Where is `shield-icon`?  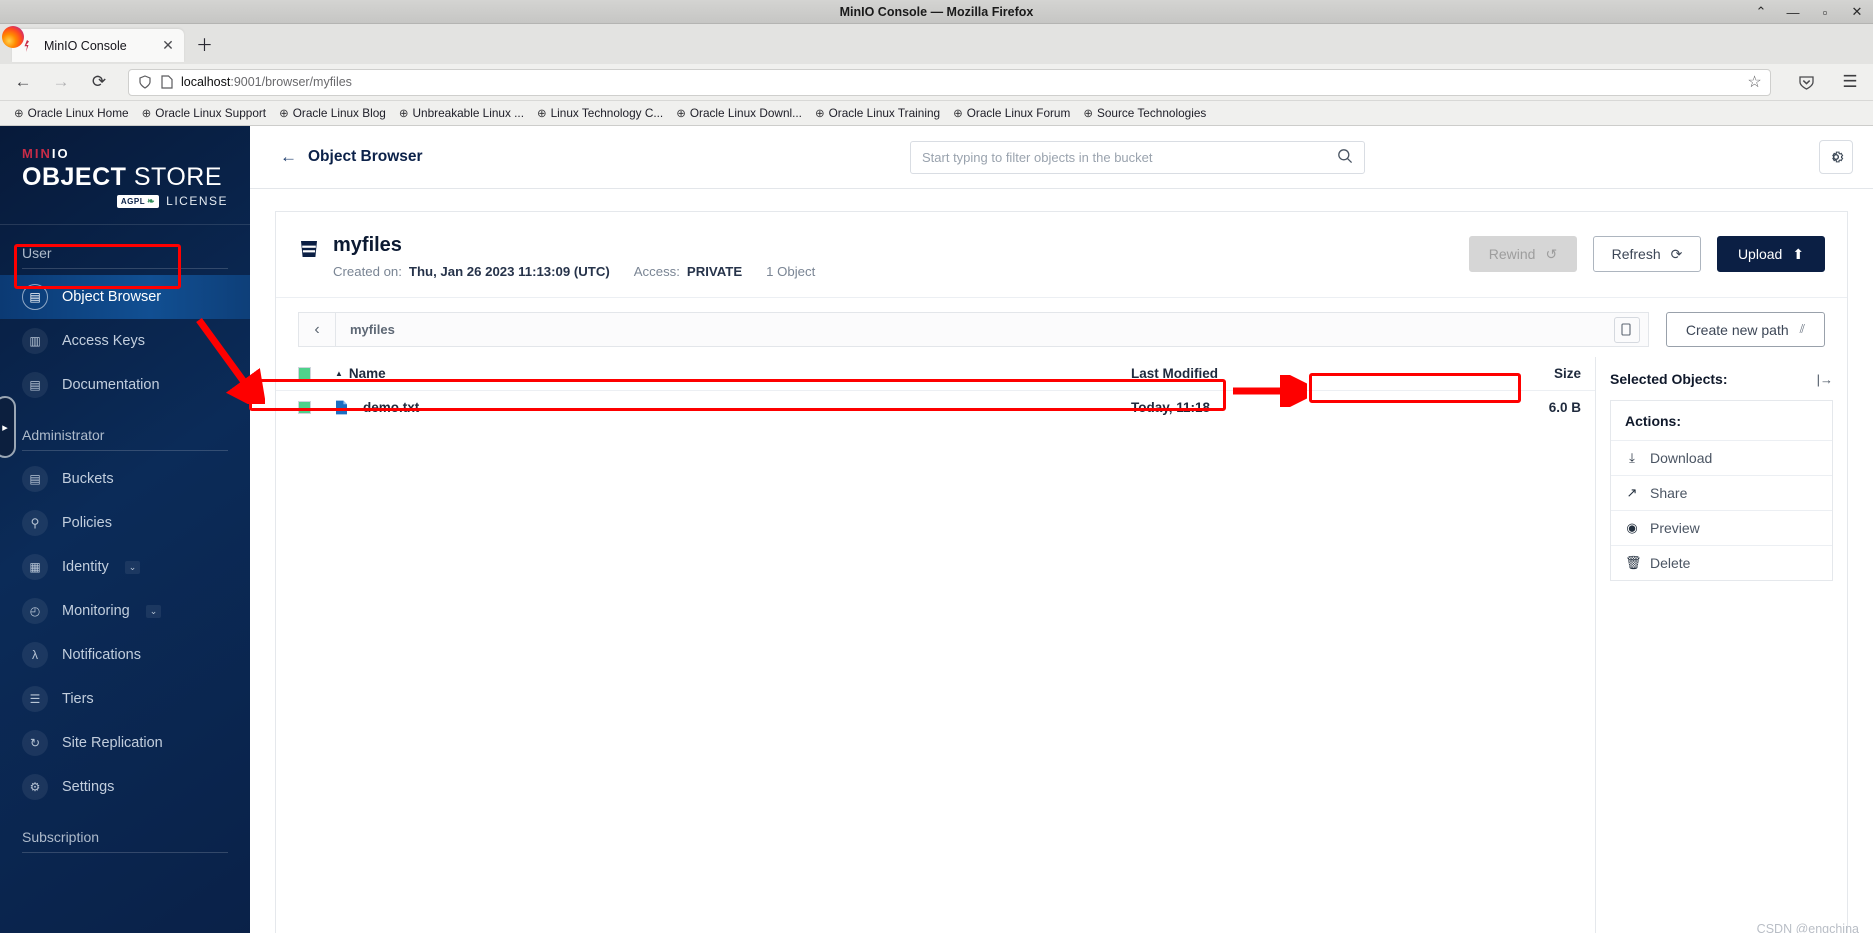 shield-icon is located at coordinates (144, 82).